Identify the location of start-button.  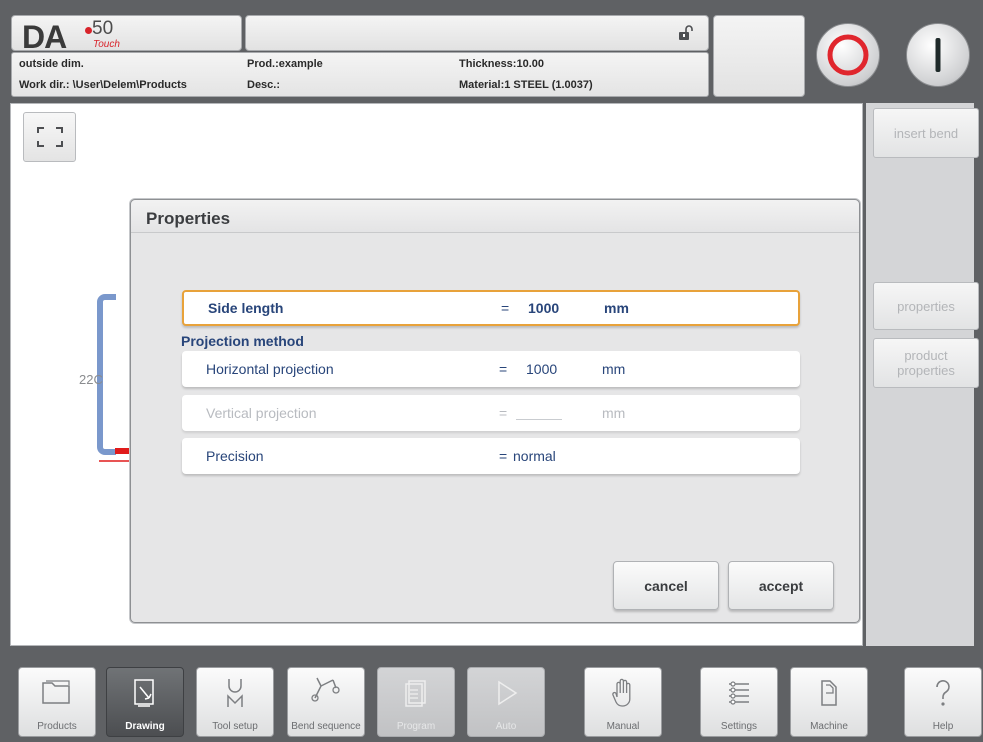
(938, 55).